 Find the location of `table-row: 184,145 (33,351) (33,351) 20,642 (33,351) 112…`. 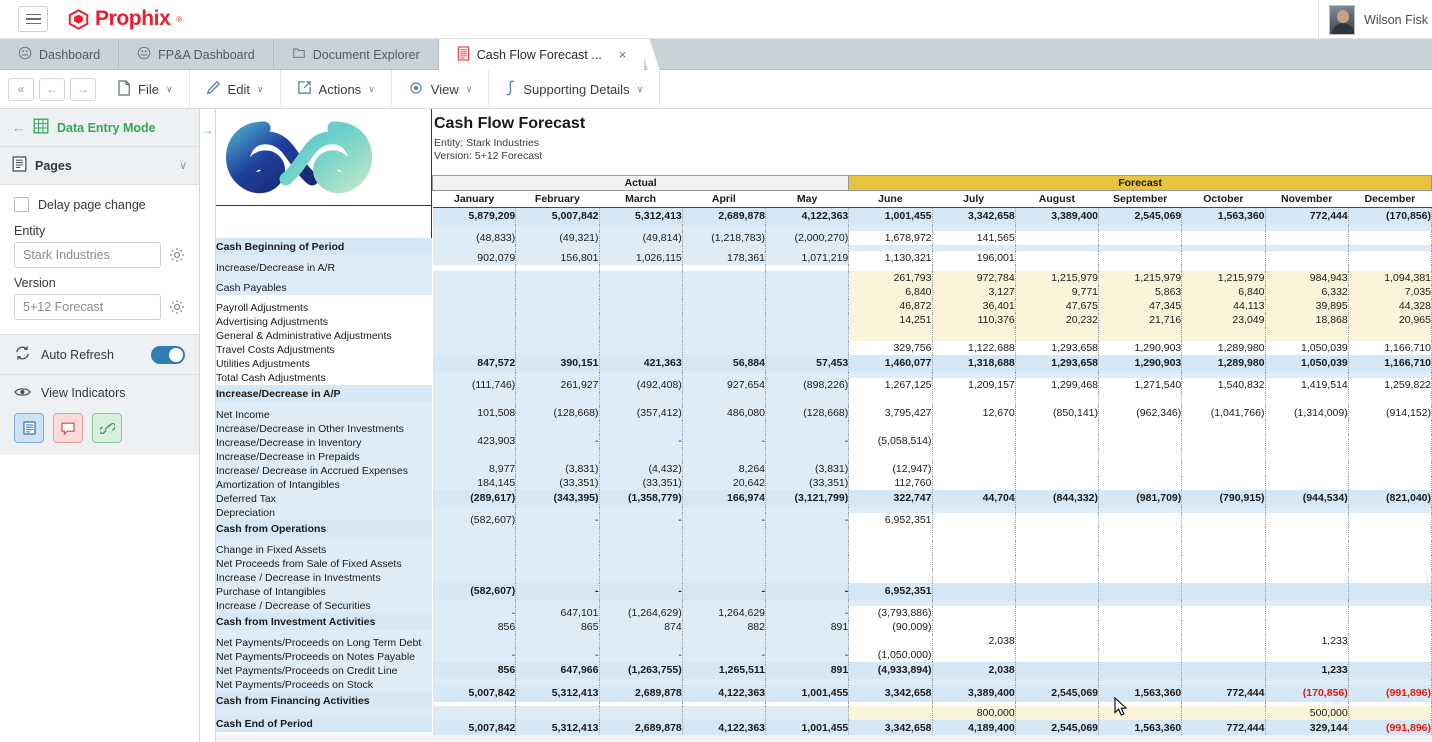

table-row: 184,145 (33,351) (33,351) 20,642 (33,351) 112… is located at coordinates (932, 482).